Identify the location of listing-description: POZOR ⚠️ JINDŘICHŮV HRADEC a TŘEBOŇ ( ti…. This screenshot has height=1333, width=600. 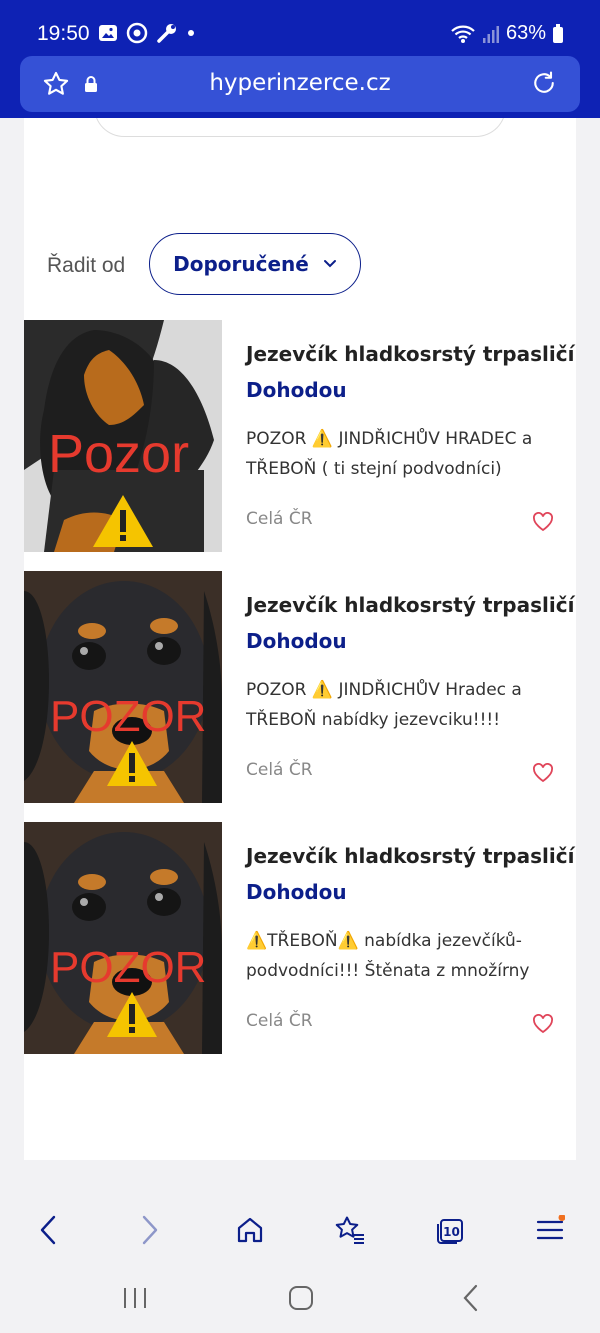
(389, 454).